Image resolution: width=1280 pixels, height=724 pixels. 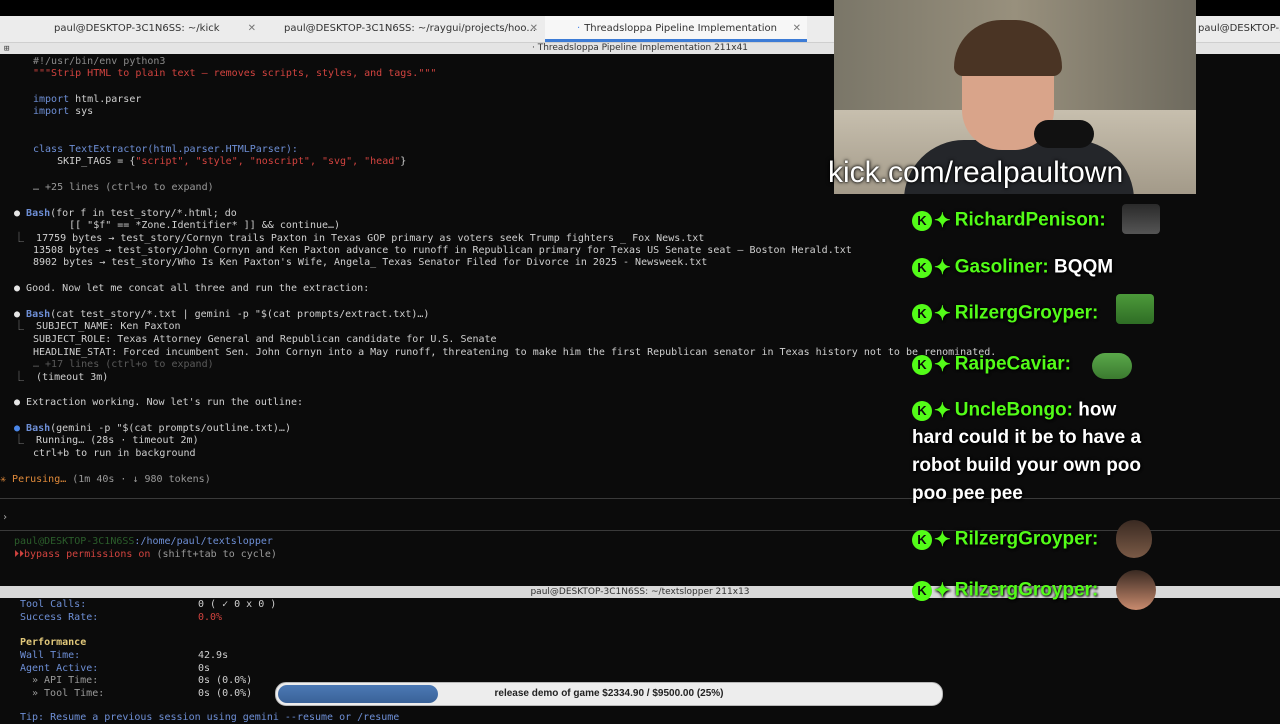 What do you see at coordinates (1064, 134) in the screenshot?
I see `webcam-mic` at bounding box center [1064, 134].